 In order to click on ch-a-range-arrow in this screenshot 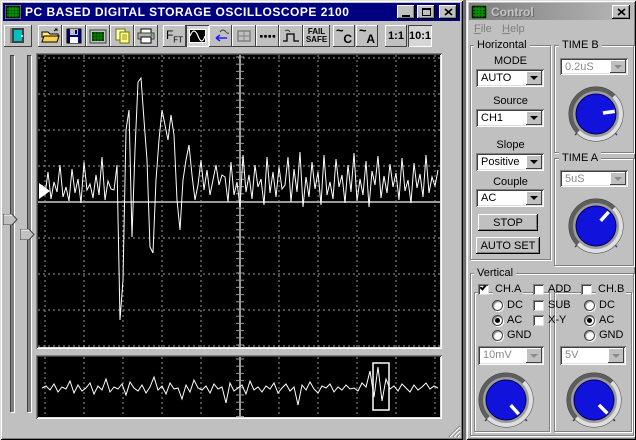, I will do `click(534, 355)`.